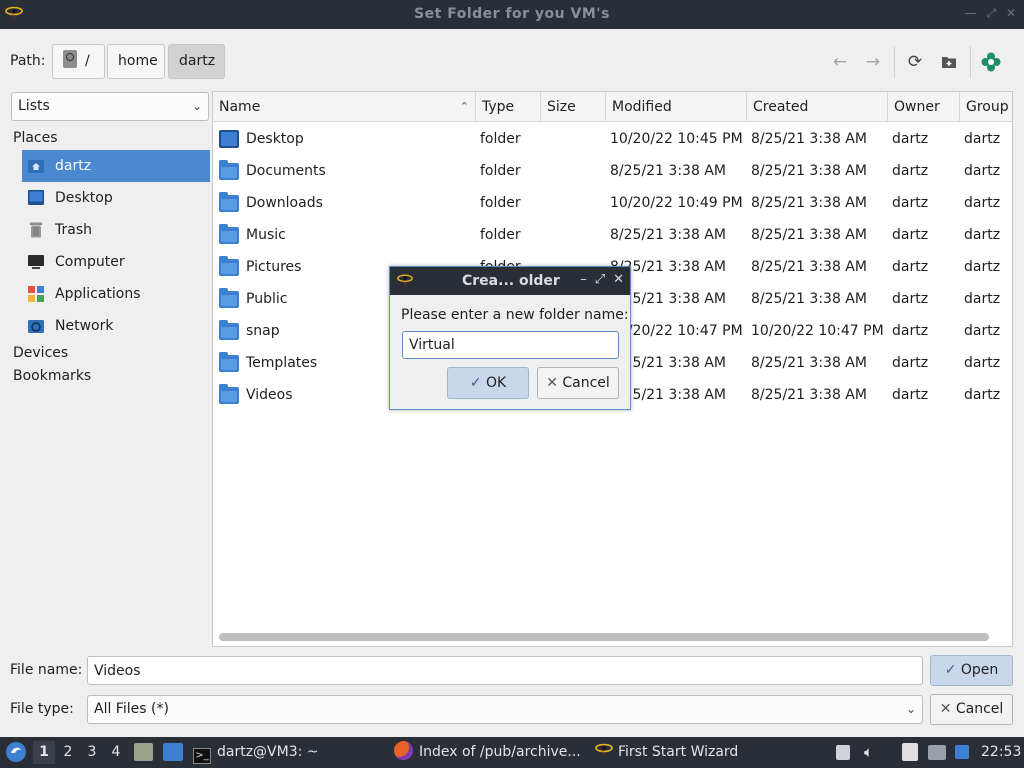 This screenshot has height=768, width=1024. What do you see at coordinates (110, 106) in the screenshot?
I see `lists-select: Lists ⌄` at bounding box center [110, 106].